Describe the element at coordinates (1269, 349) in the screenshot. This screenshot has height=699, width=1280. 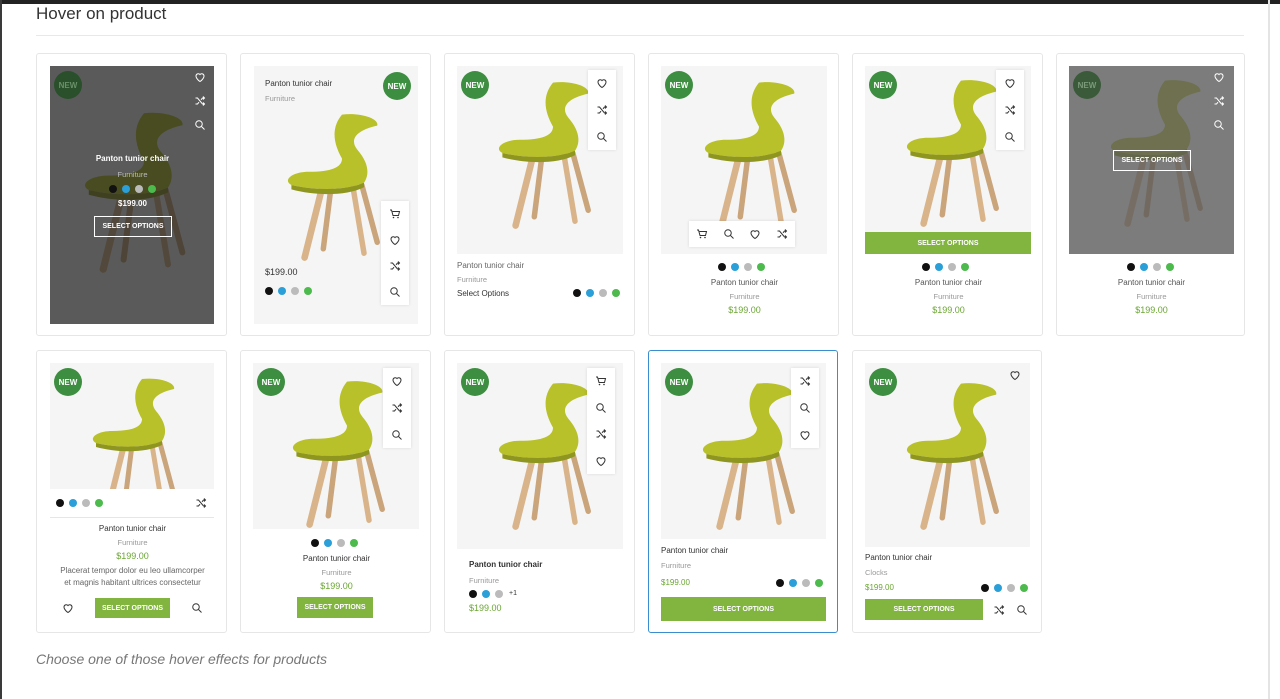
I see `scrollbar-track` at that location.